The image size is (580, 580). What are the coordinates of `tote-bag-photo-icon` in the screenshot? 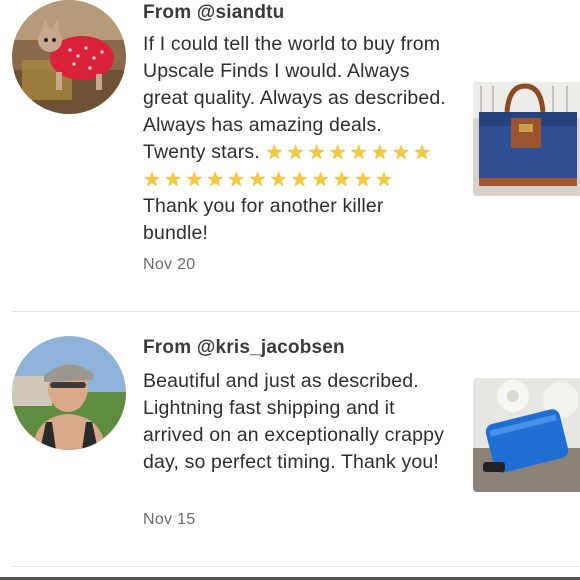 It's located at (526, 139).